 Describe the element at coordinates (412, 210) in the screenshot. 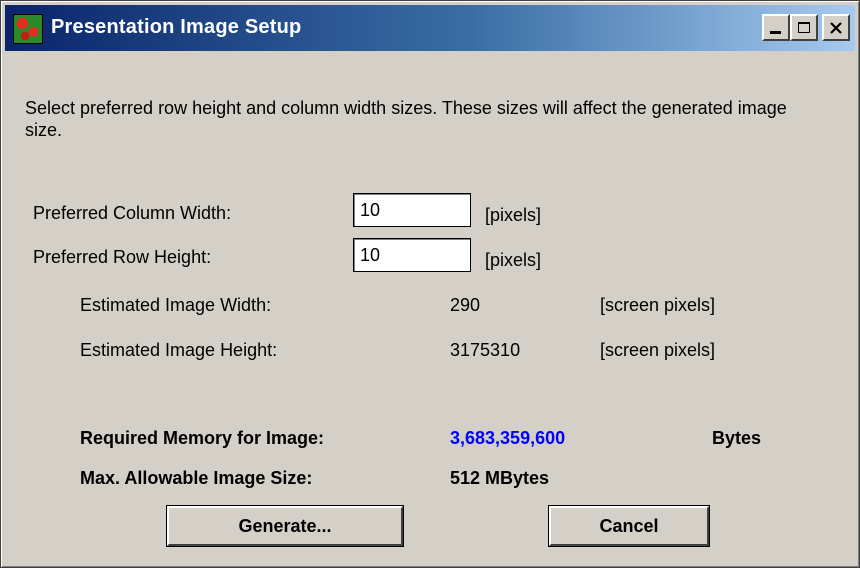

I see `column-width-input` at that location.